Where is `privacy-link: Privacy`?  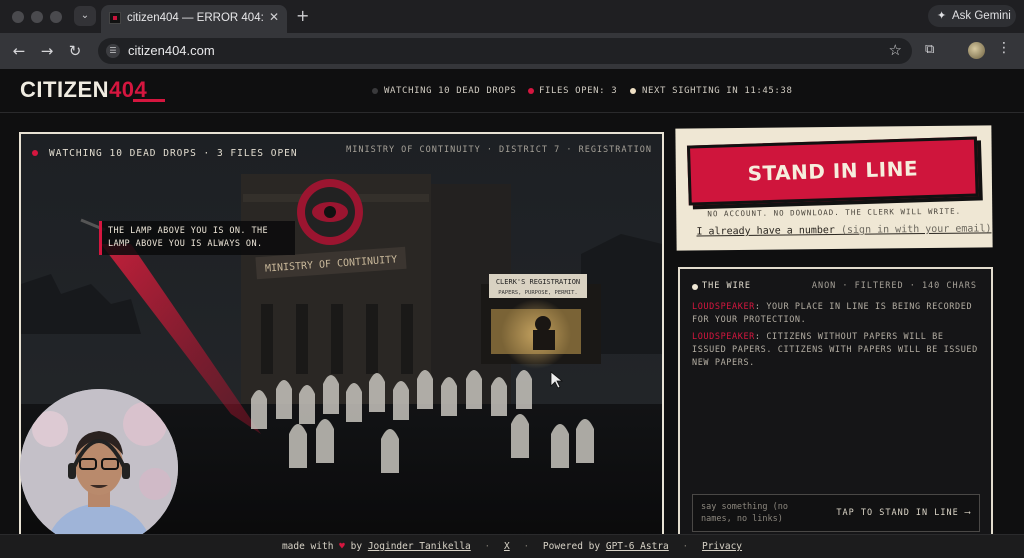
privacy-link: Privacy is located at coordinates (722, 546).